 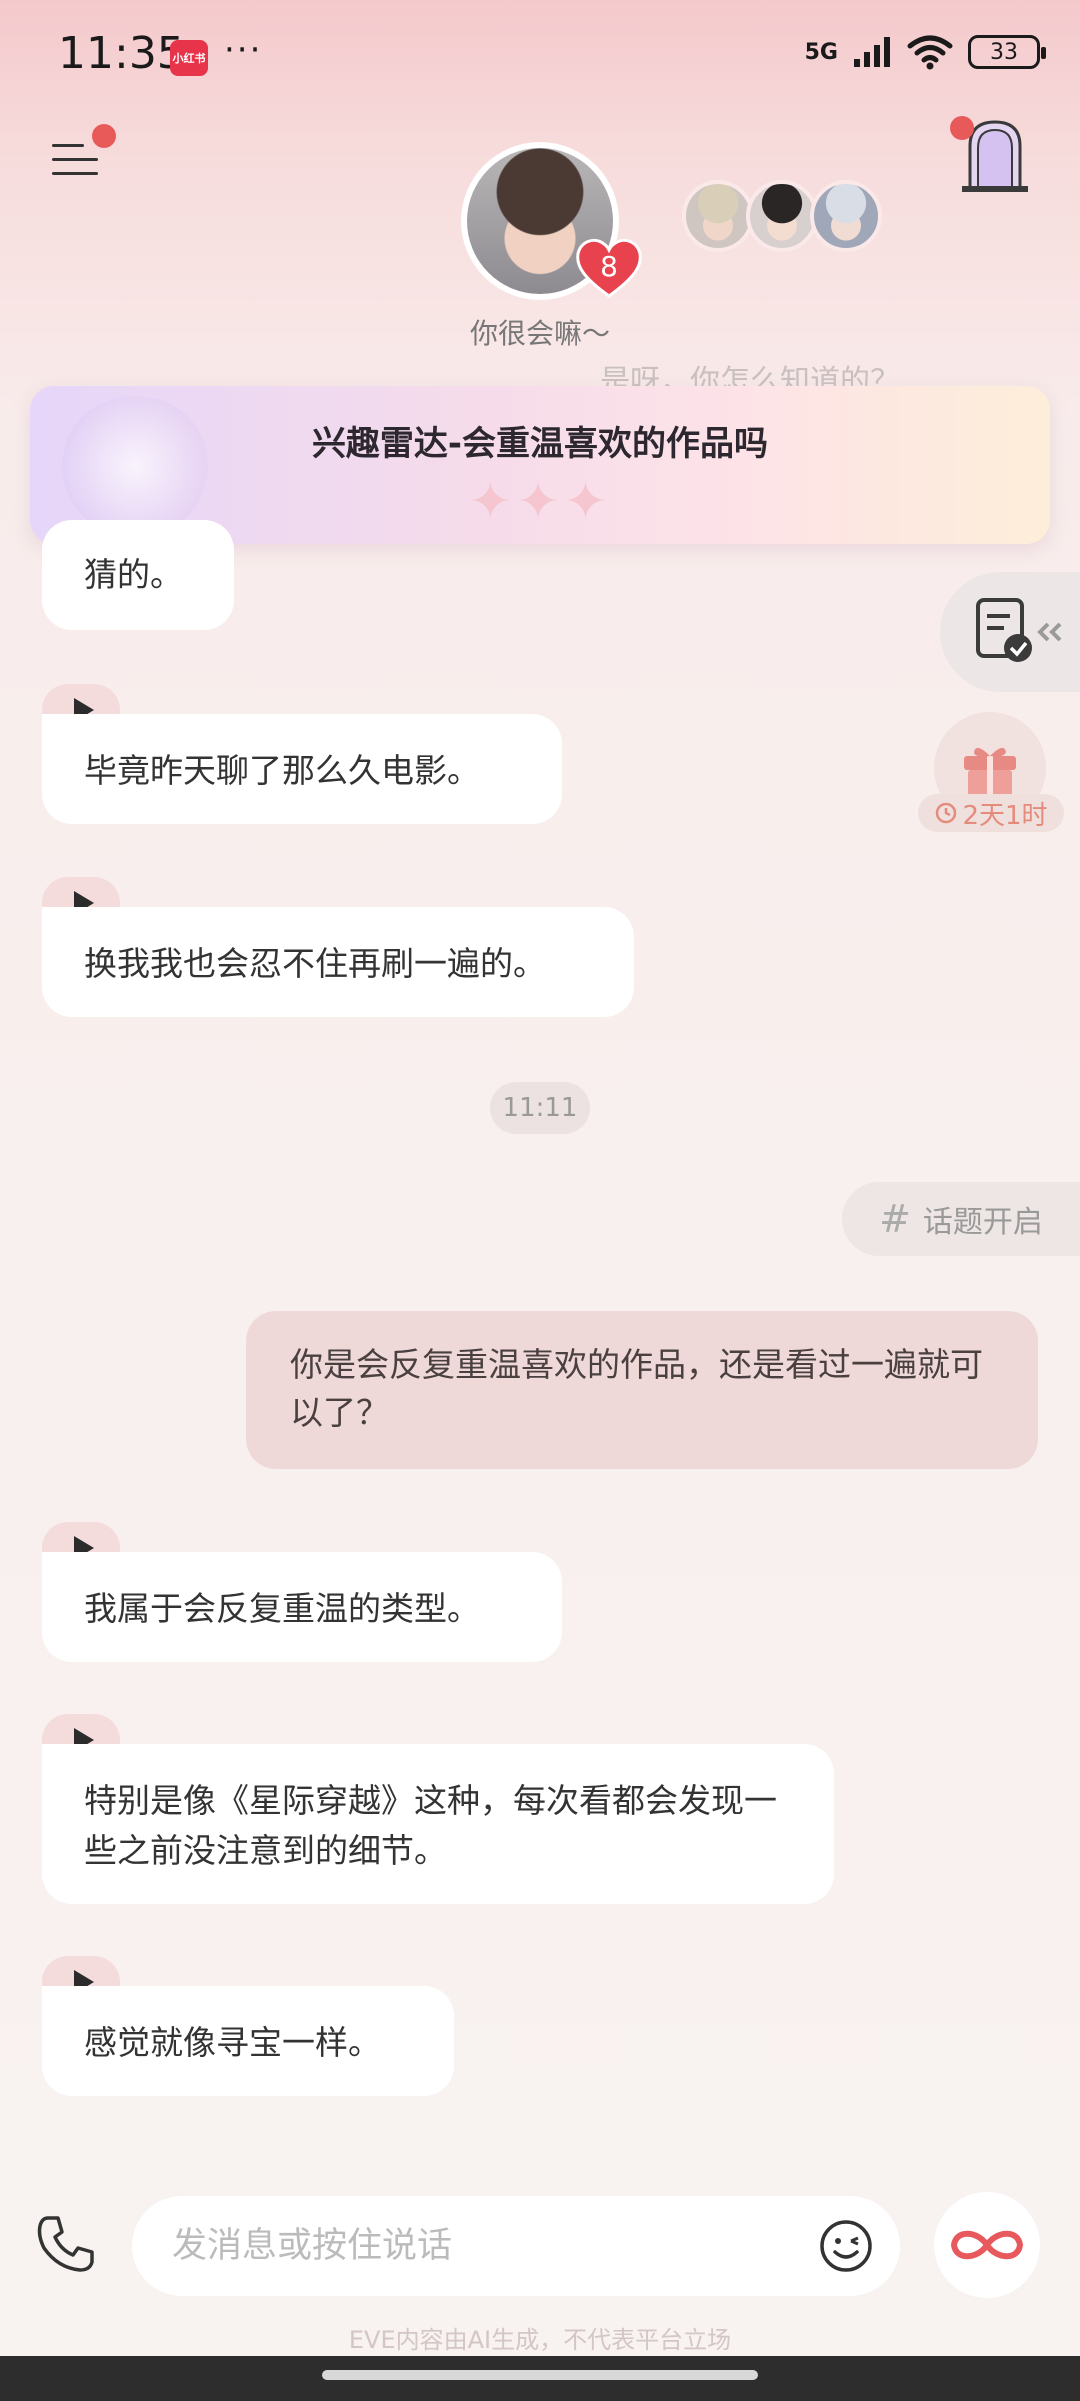 I want to click on message-text: 换我我也会忍不住再刷一遍的。, so click(x=315, y=963).